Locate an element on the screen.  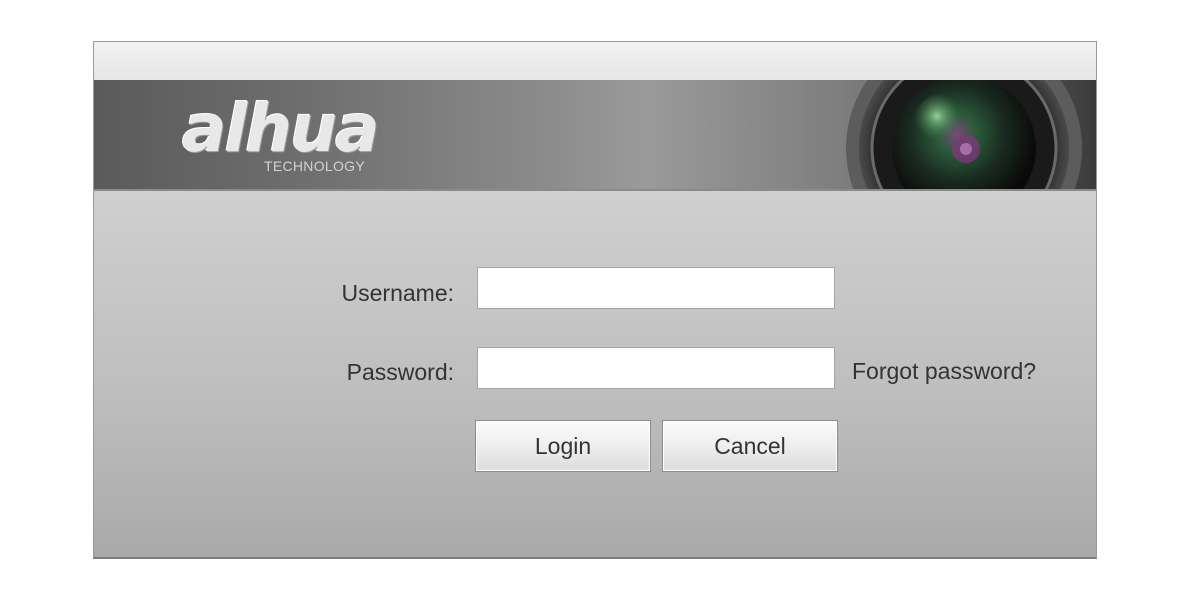
cancel-button: Cancel is located at coordinates (750, 446).